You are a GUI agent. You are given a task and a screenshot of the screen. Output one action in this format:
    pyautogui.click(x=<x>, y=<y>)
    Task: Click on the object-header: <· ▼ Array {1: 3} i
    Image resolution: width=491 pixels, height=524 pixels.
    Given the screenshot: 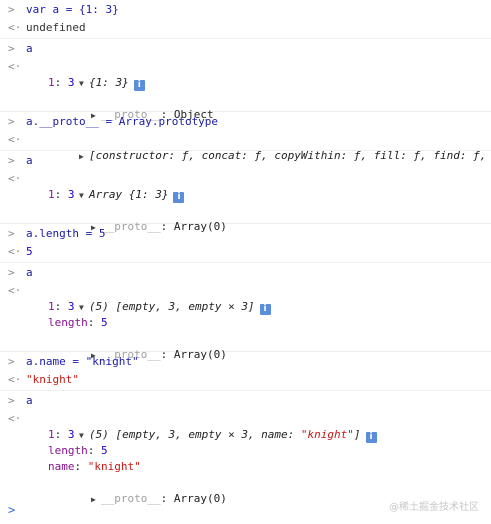 What is the action you would take?
    pyautogui.click(x=245, y=187)
    